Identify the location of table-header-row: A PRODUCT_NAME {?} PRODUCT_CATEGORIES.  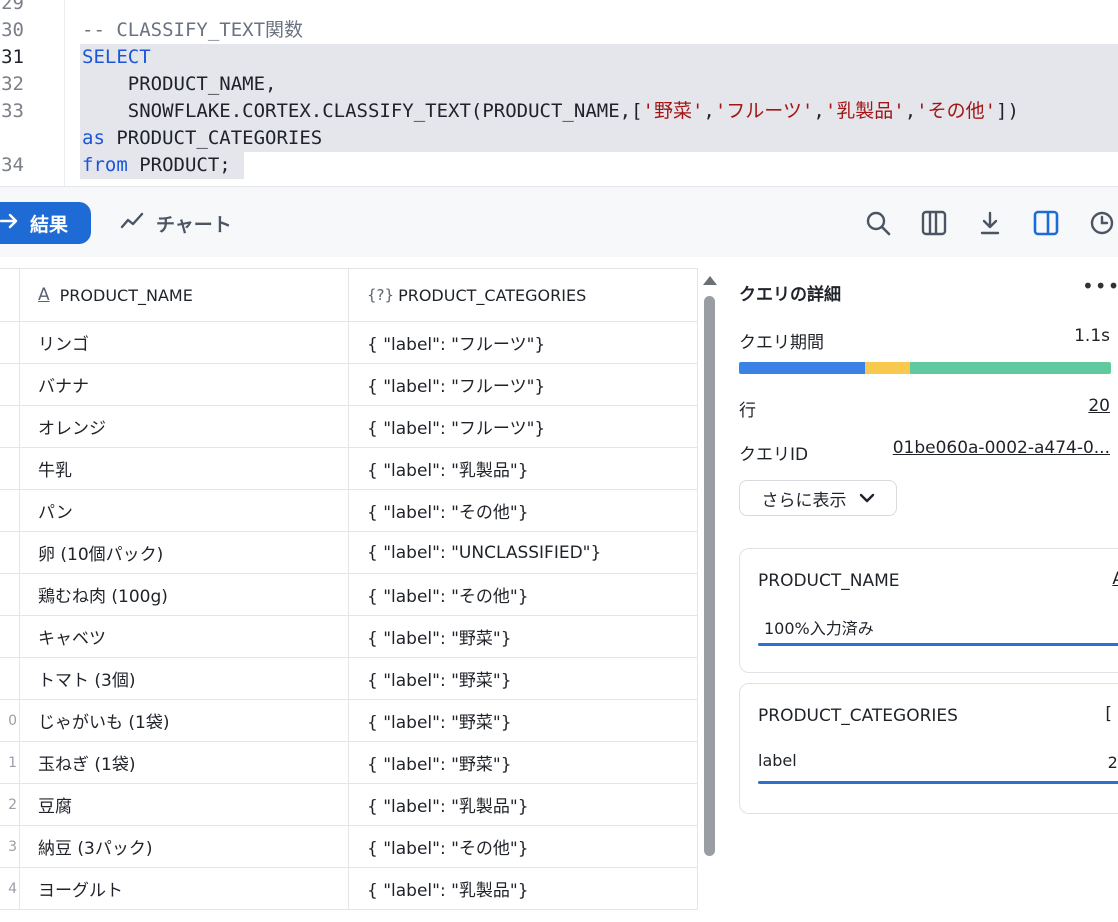
(349, 295).